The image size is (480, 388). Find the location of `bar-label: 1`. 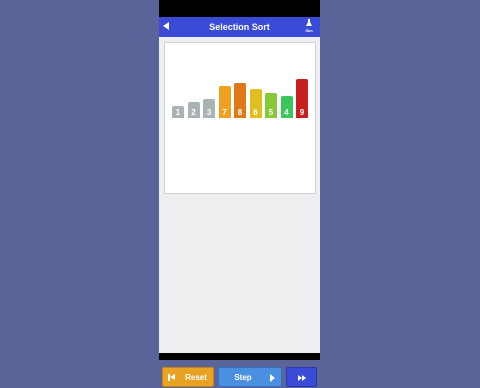

bar-label: 1 is located at coordinates (178, 112).